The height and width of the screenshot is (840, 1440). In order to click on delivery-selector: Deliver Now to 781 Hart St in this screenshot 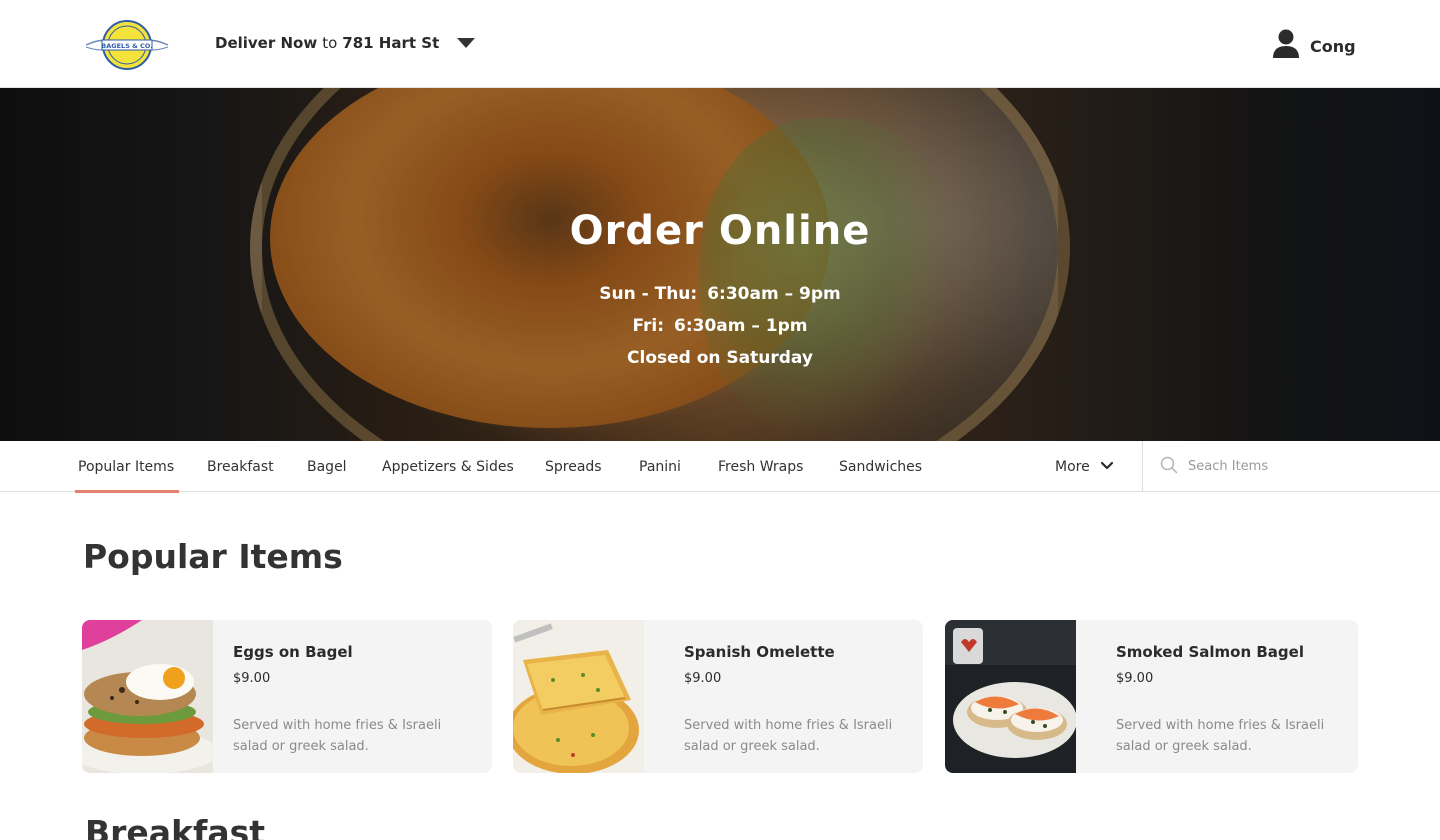, I will do `click(345, 43)`.